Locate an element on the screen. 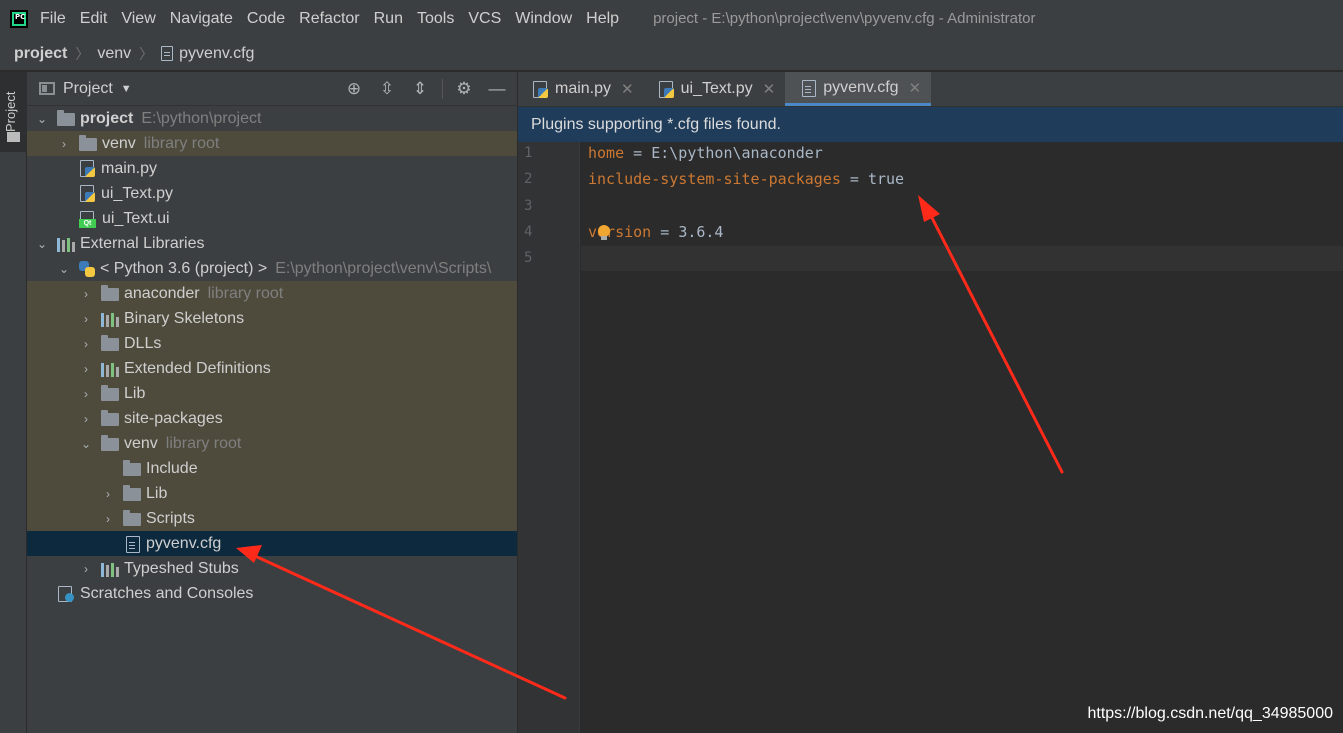 This screenshot has width=1343, height=733. tab-label: ui_Text.py is located at coordinates (716, 88).